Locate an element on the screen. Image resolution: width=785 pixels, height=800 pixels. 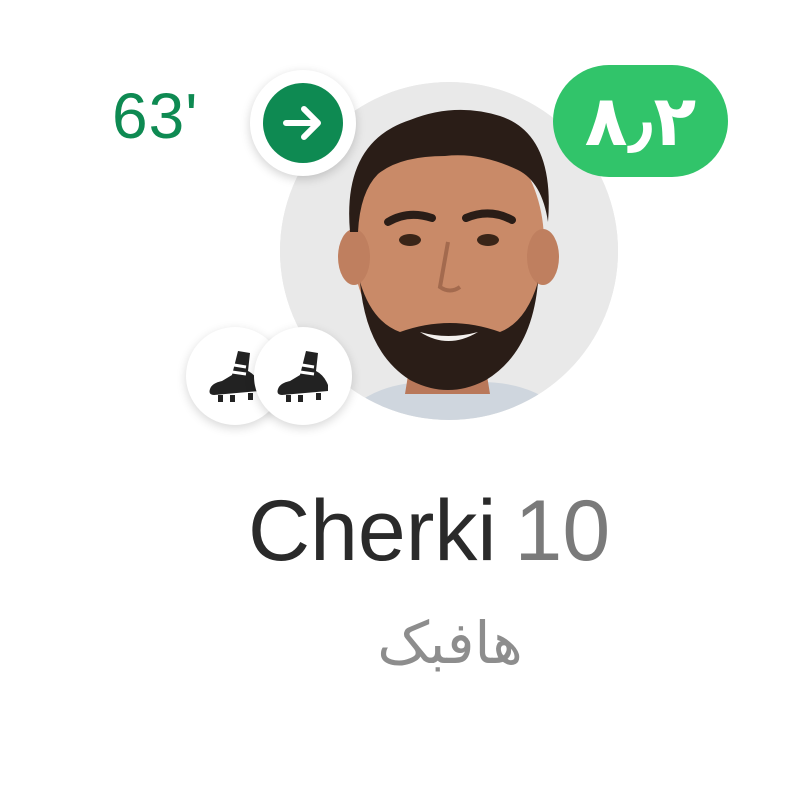
player-name: Cherki is located at coordinates (372, 531).